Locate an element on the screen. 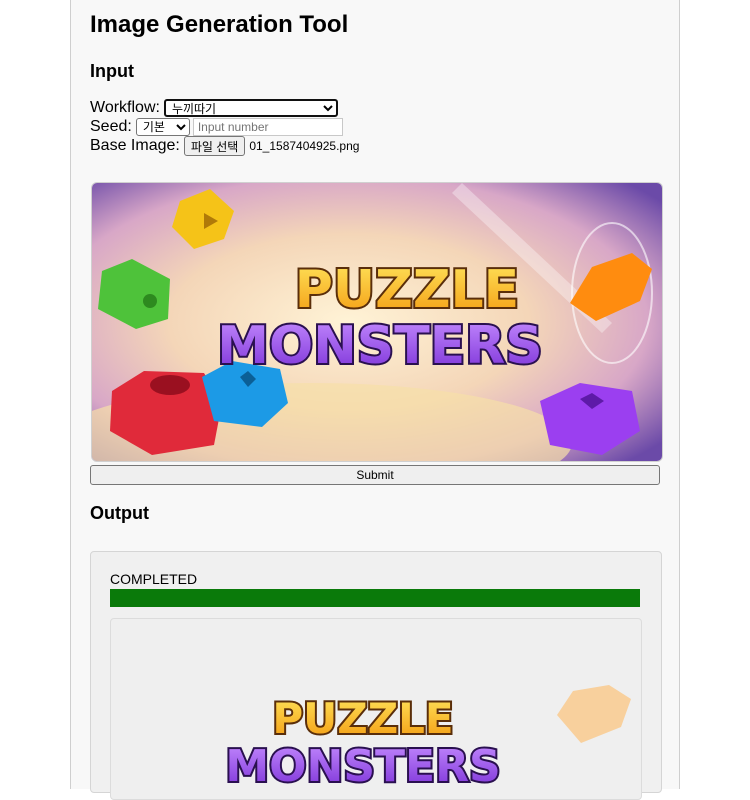  base-image-label: Base Image: is located at coordinates (135, 145).